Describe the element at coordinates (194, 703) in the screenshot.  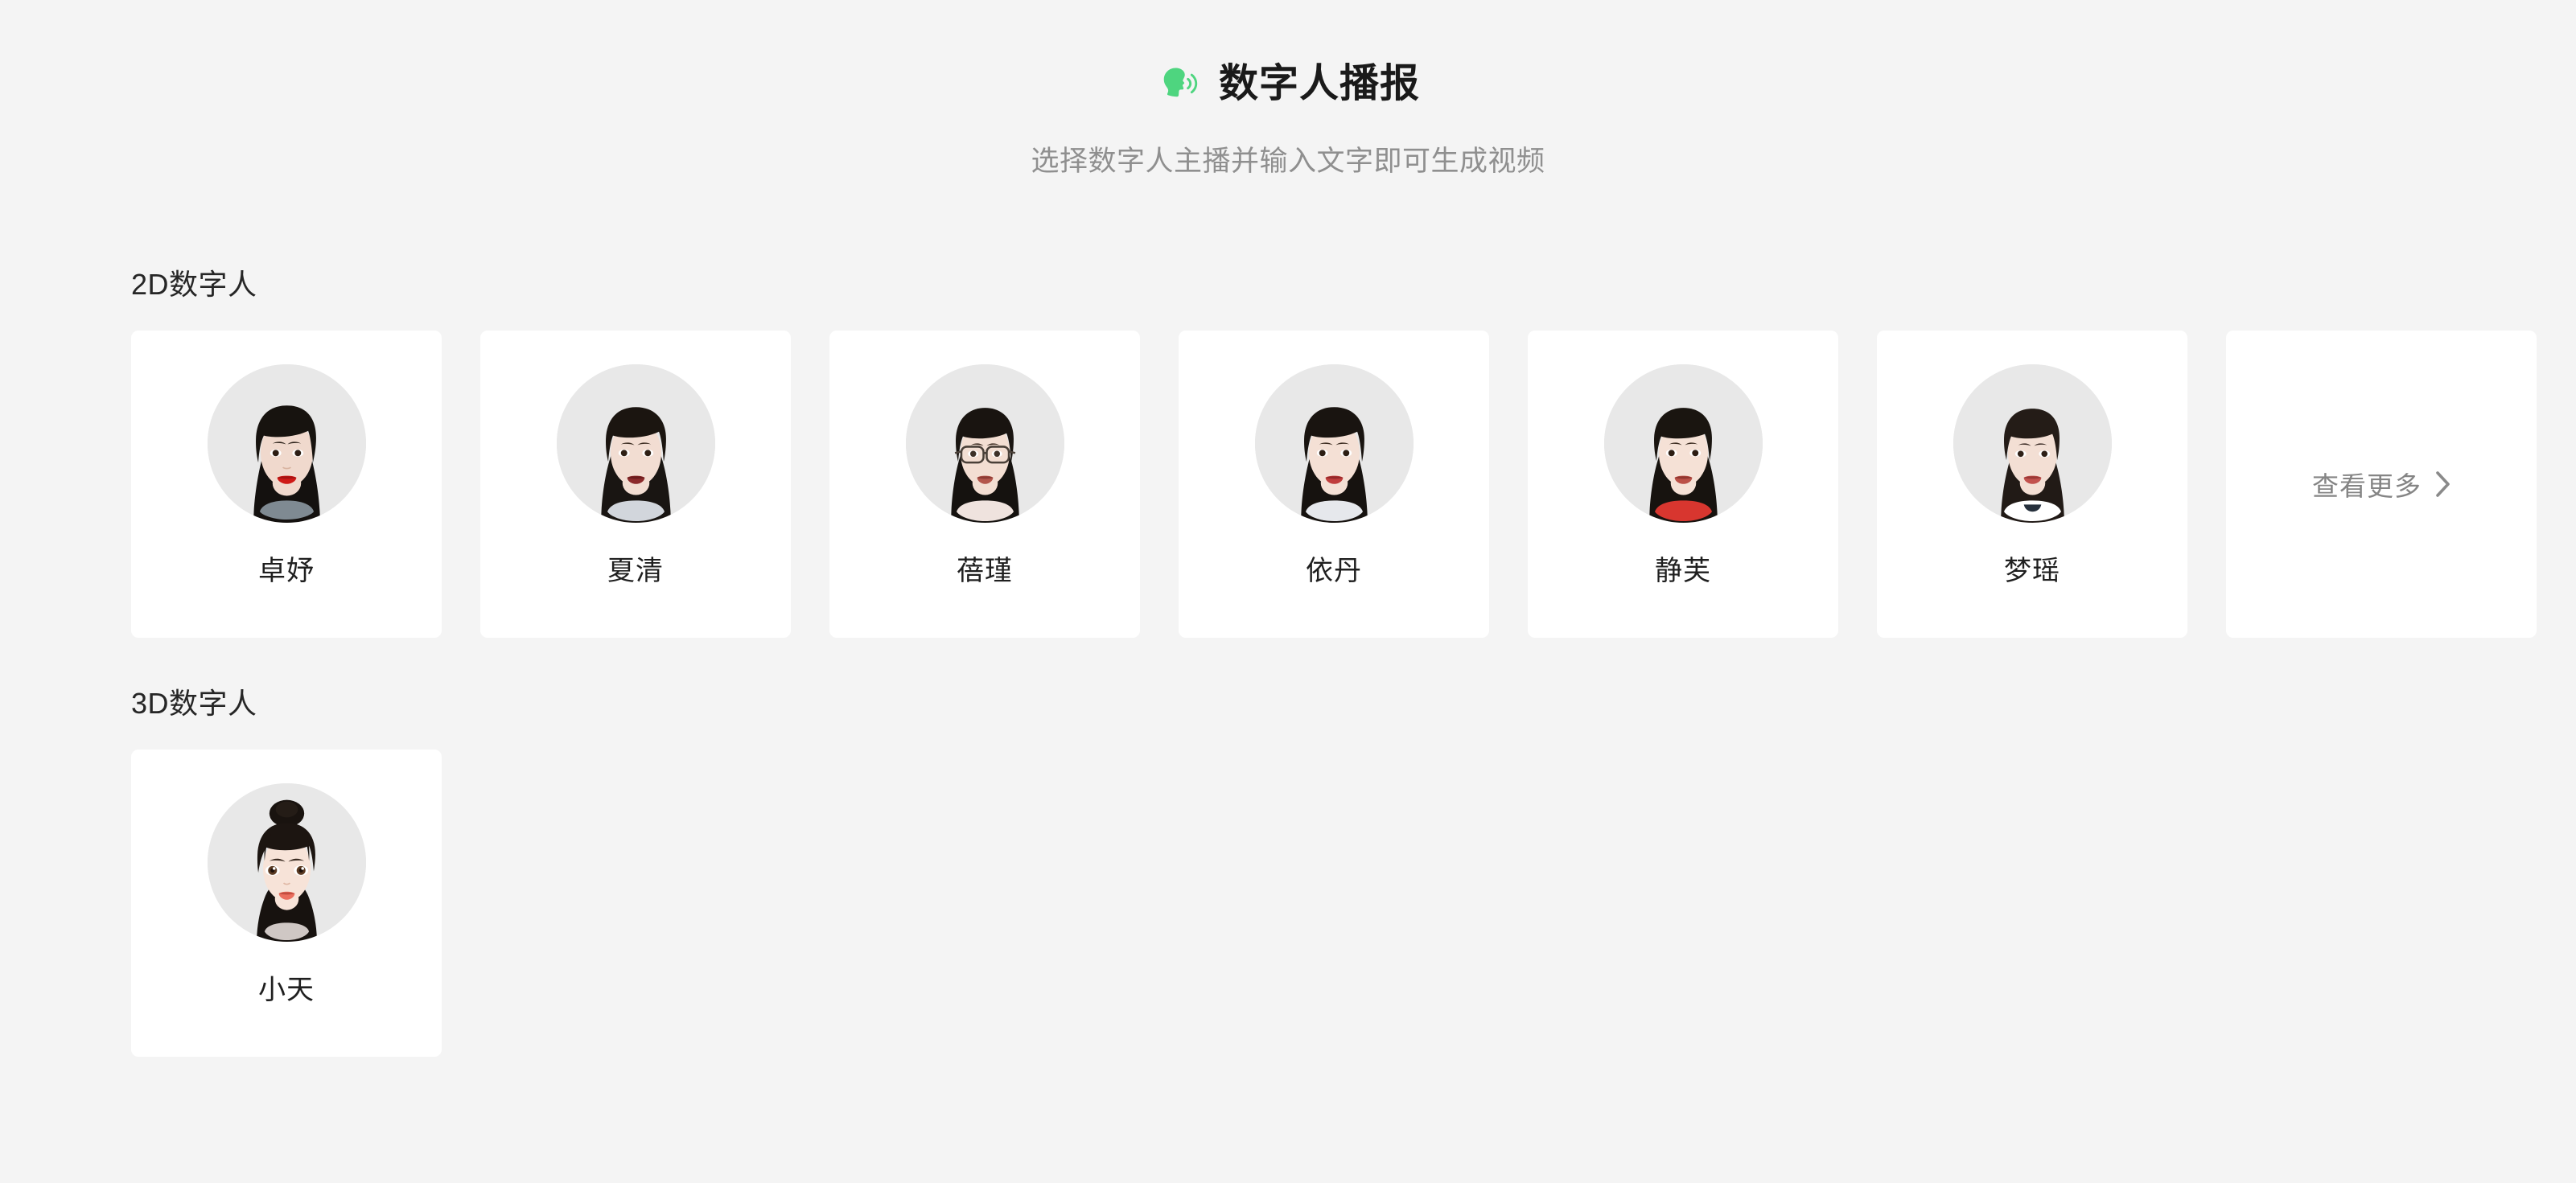
I see `section-heading-3d: 3D数字人` at that location.